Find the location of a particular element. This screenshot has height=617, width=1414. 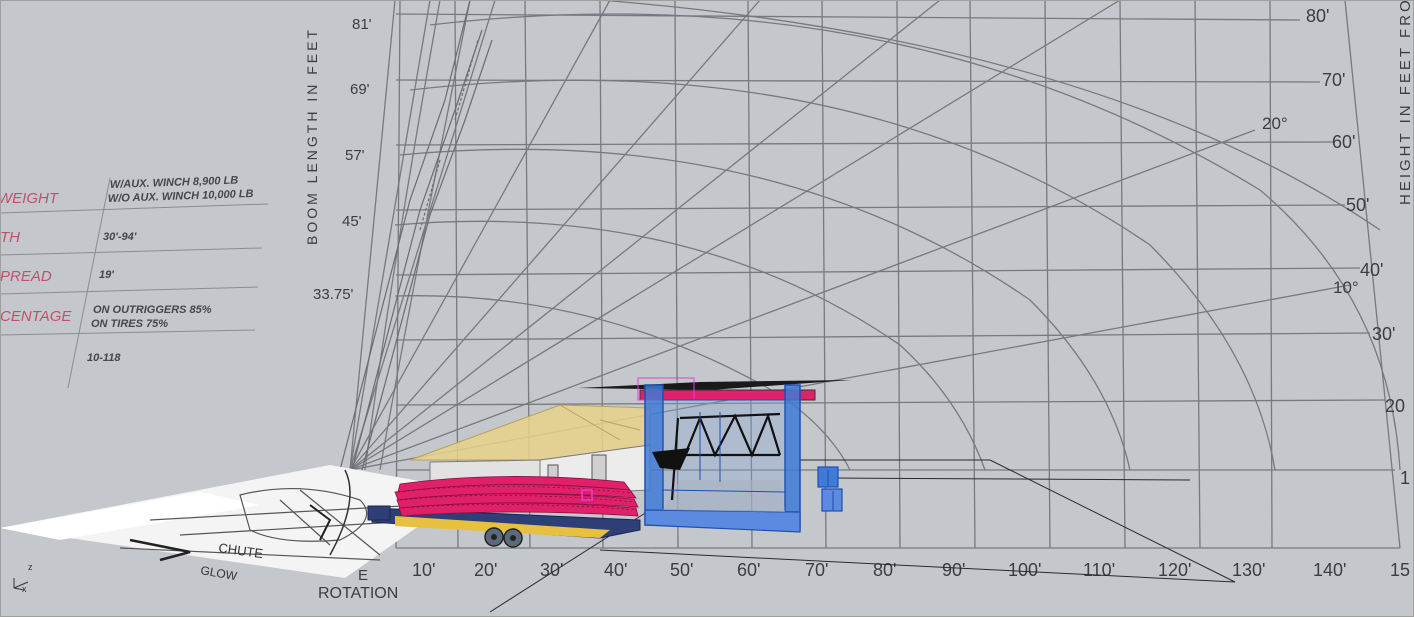

spec-value-model: 10-118 is located at coordinates (104, 358).